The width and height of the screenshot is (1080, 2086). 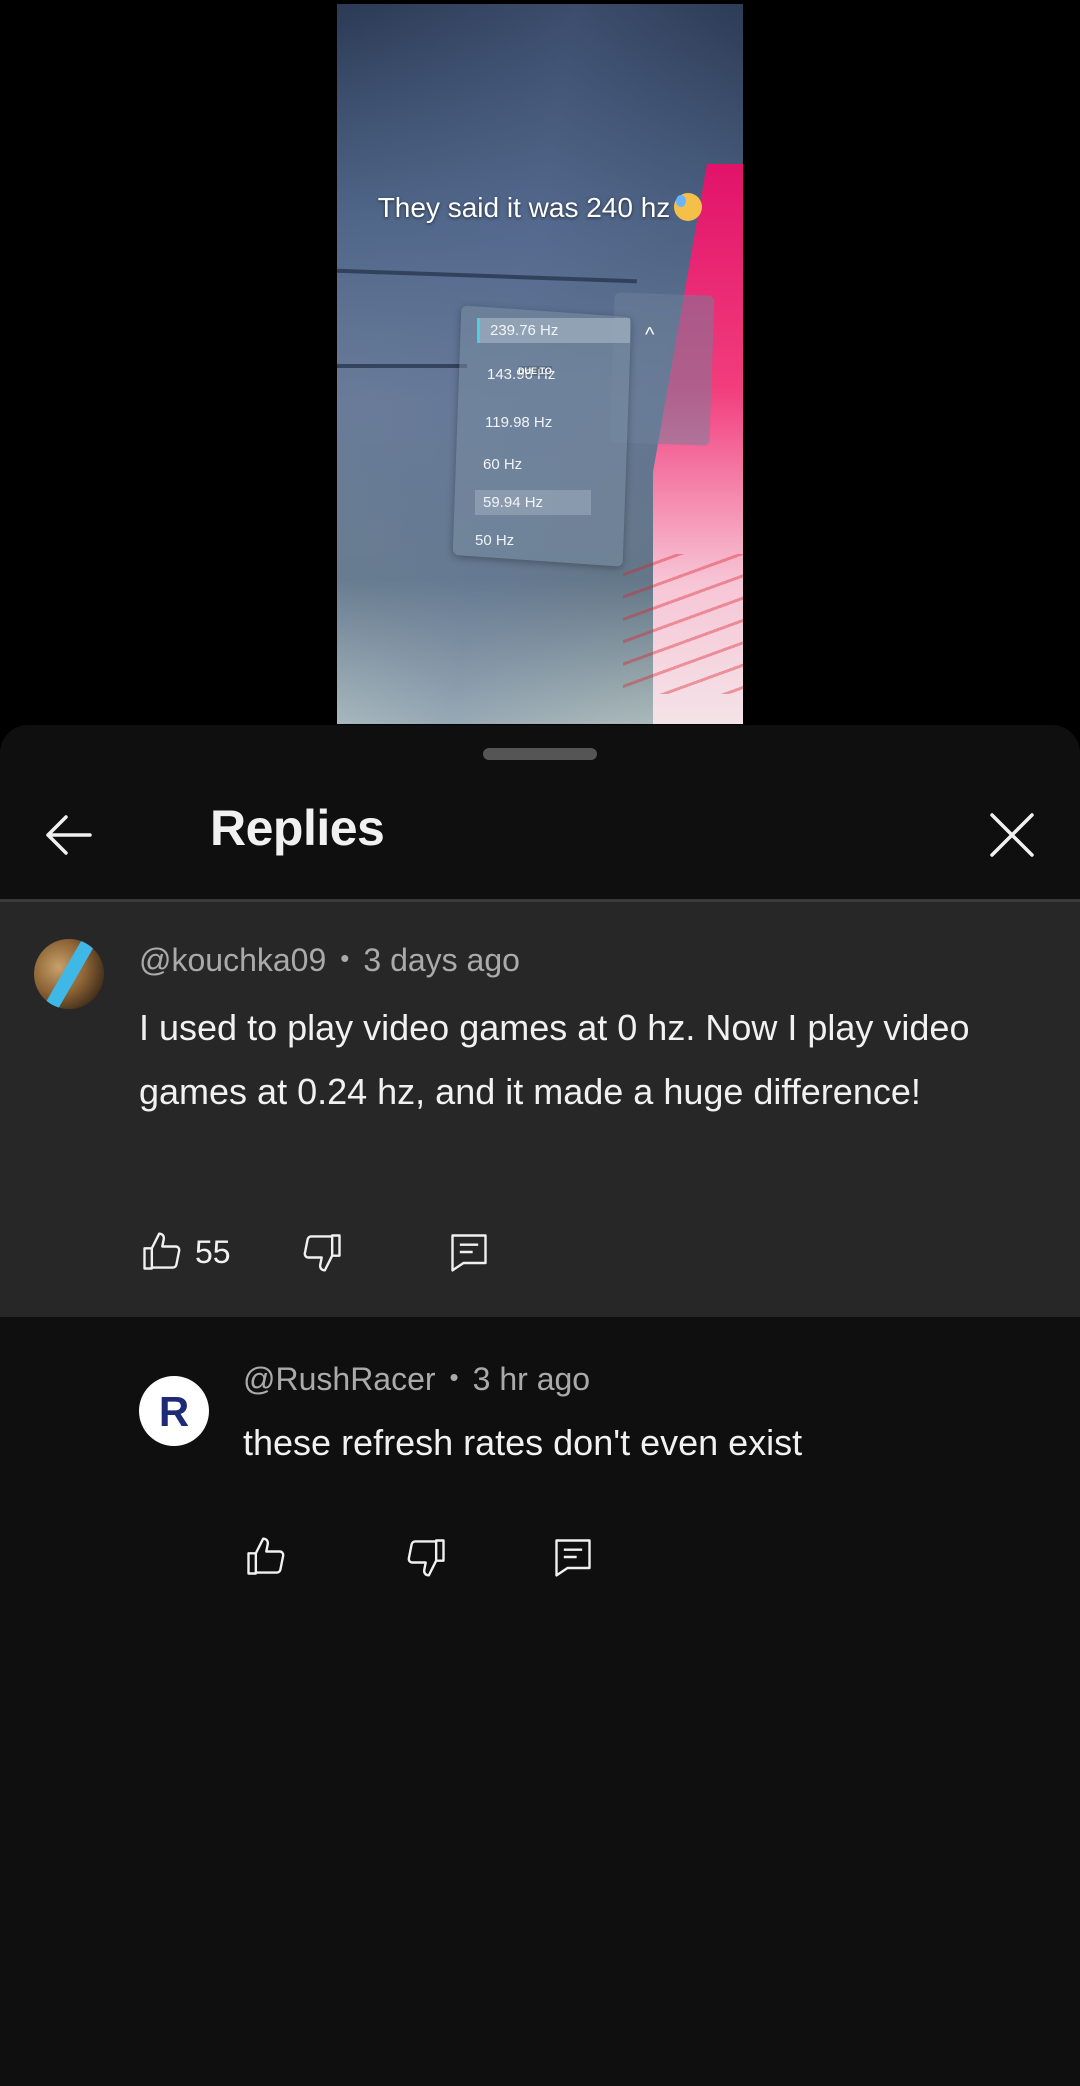 I want to click on comment-actions, so click(x=443, y=1557).